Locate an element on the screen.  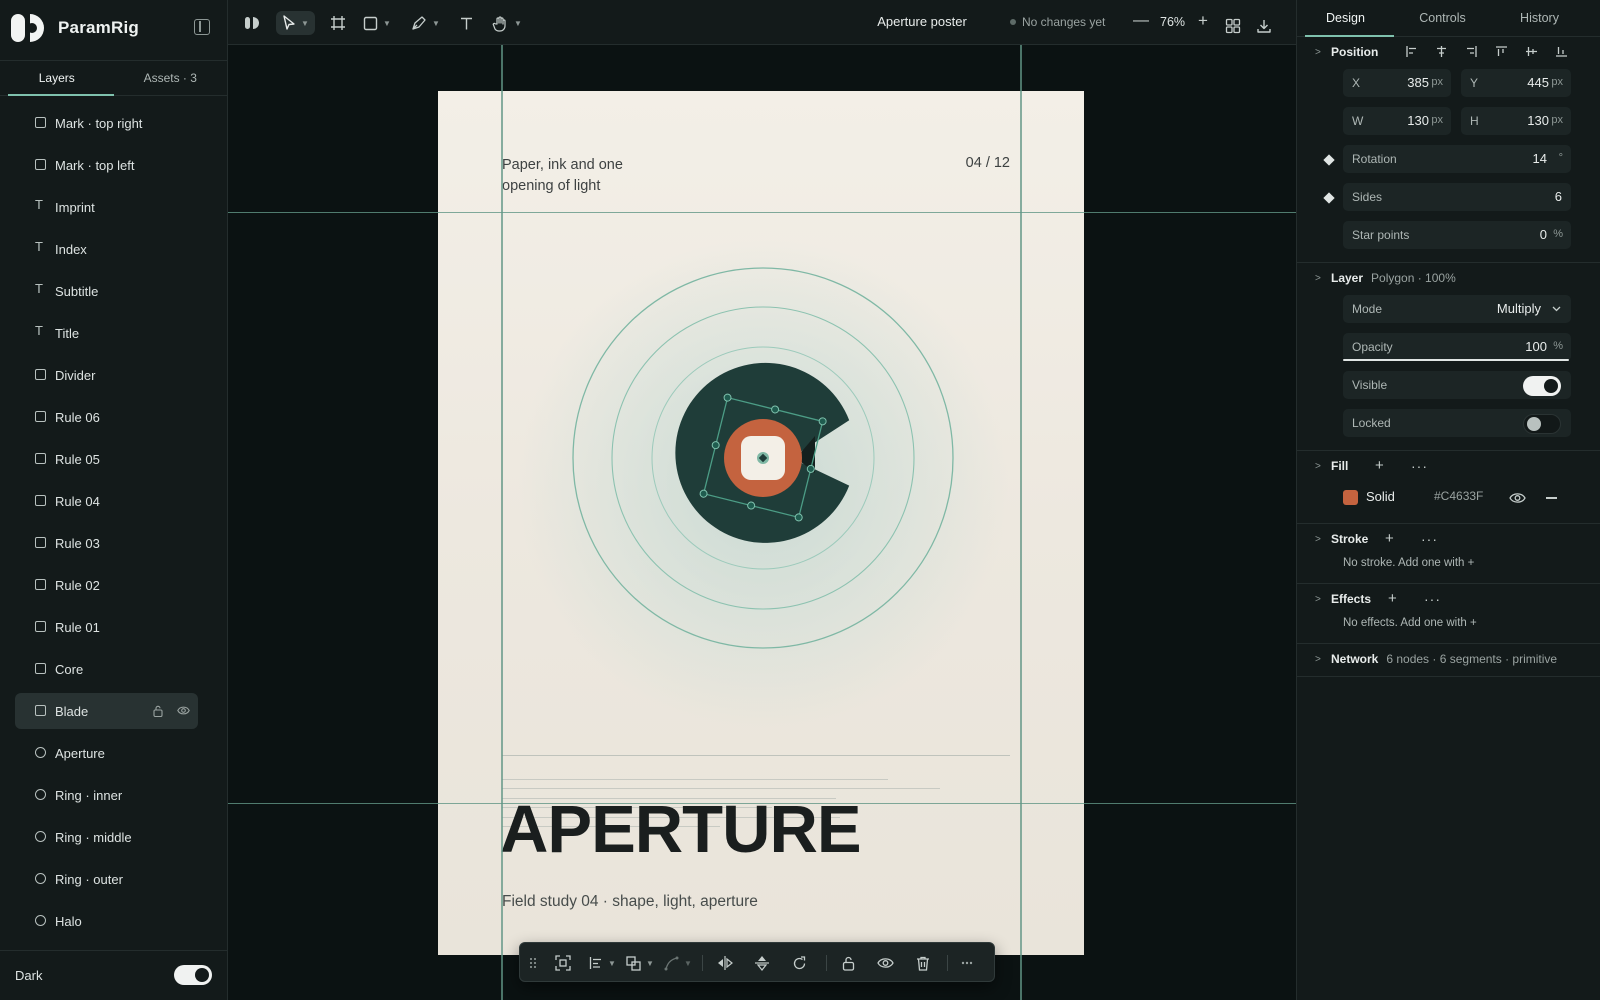
effects-more-options-icon: ··· is located at coordinates (1432, 599).